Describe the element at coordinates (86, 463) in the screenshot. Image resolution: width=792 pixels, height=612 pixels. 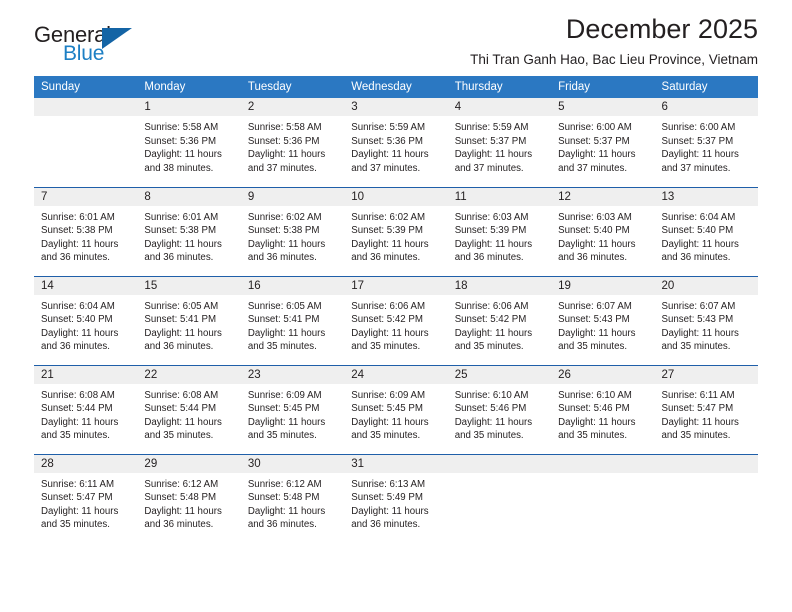
I see `day-number: 28` at that location.